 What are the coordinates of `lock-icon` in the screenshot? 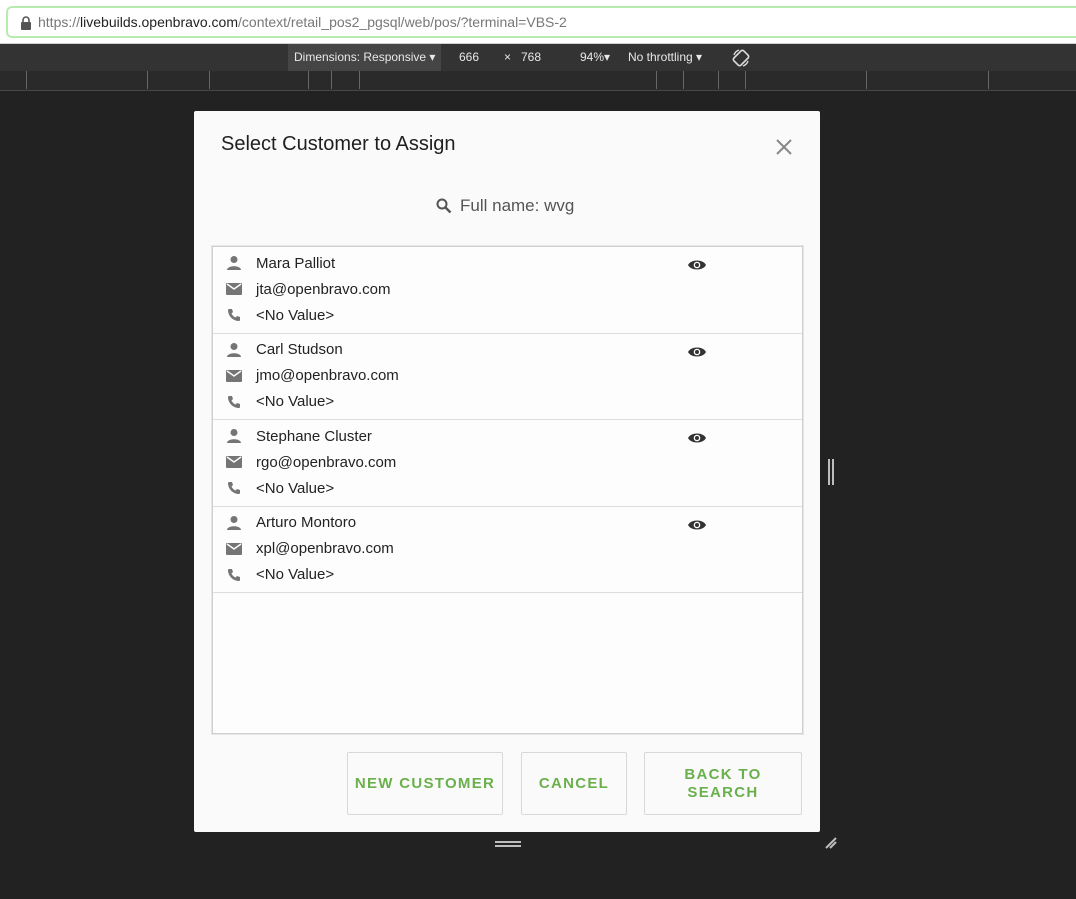 It's located at (26, 23).